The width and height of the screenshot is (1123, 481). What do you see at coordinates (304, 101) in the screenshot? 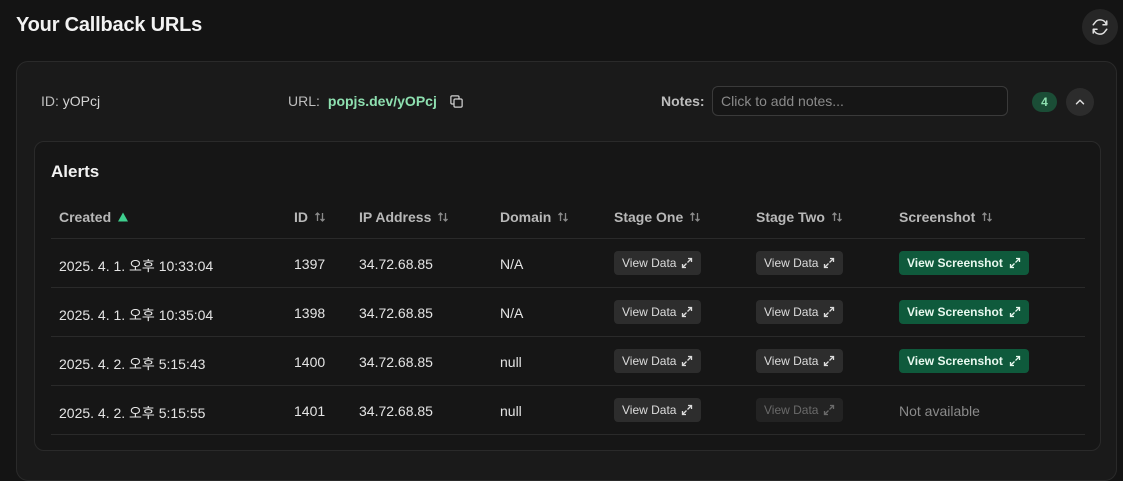
I see `callback-url-label: URL:` at bounding box center [304, 101].